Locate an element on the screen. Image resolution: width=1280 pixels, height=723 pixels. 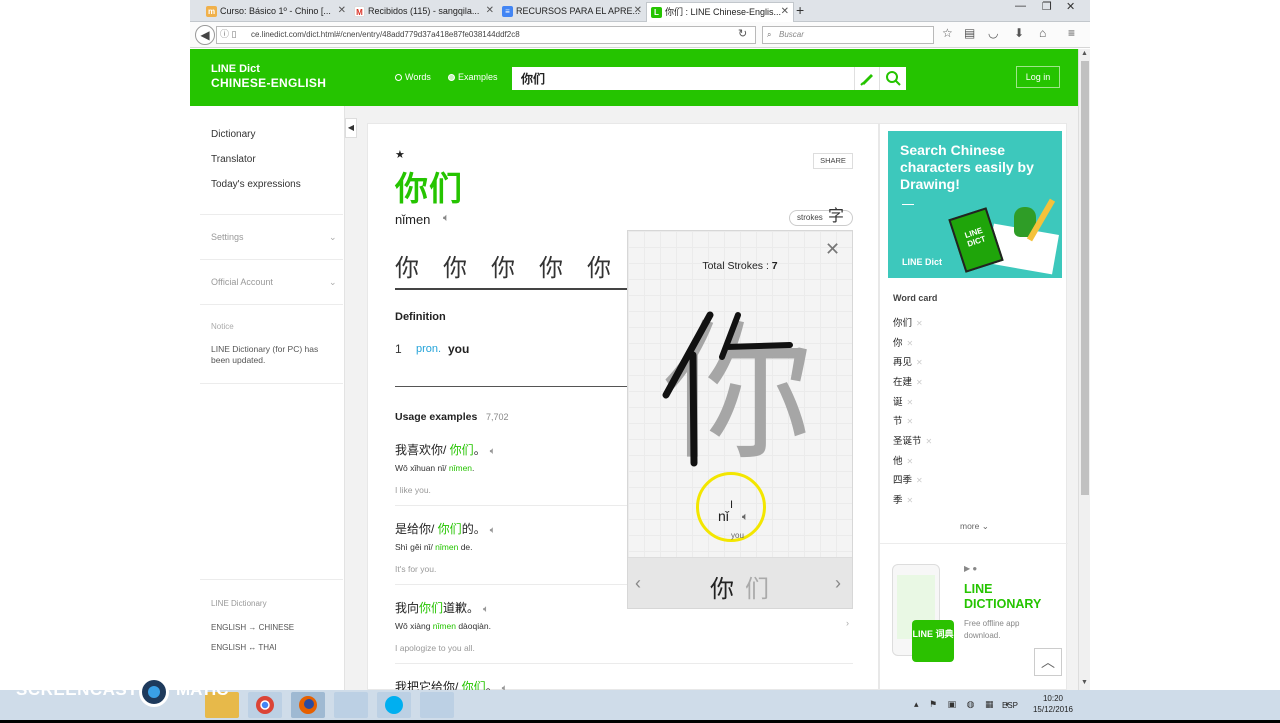
footer-link-english-chinese: ENGLISH → CHINESE is located at coordinates (252, 627).